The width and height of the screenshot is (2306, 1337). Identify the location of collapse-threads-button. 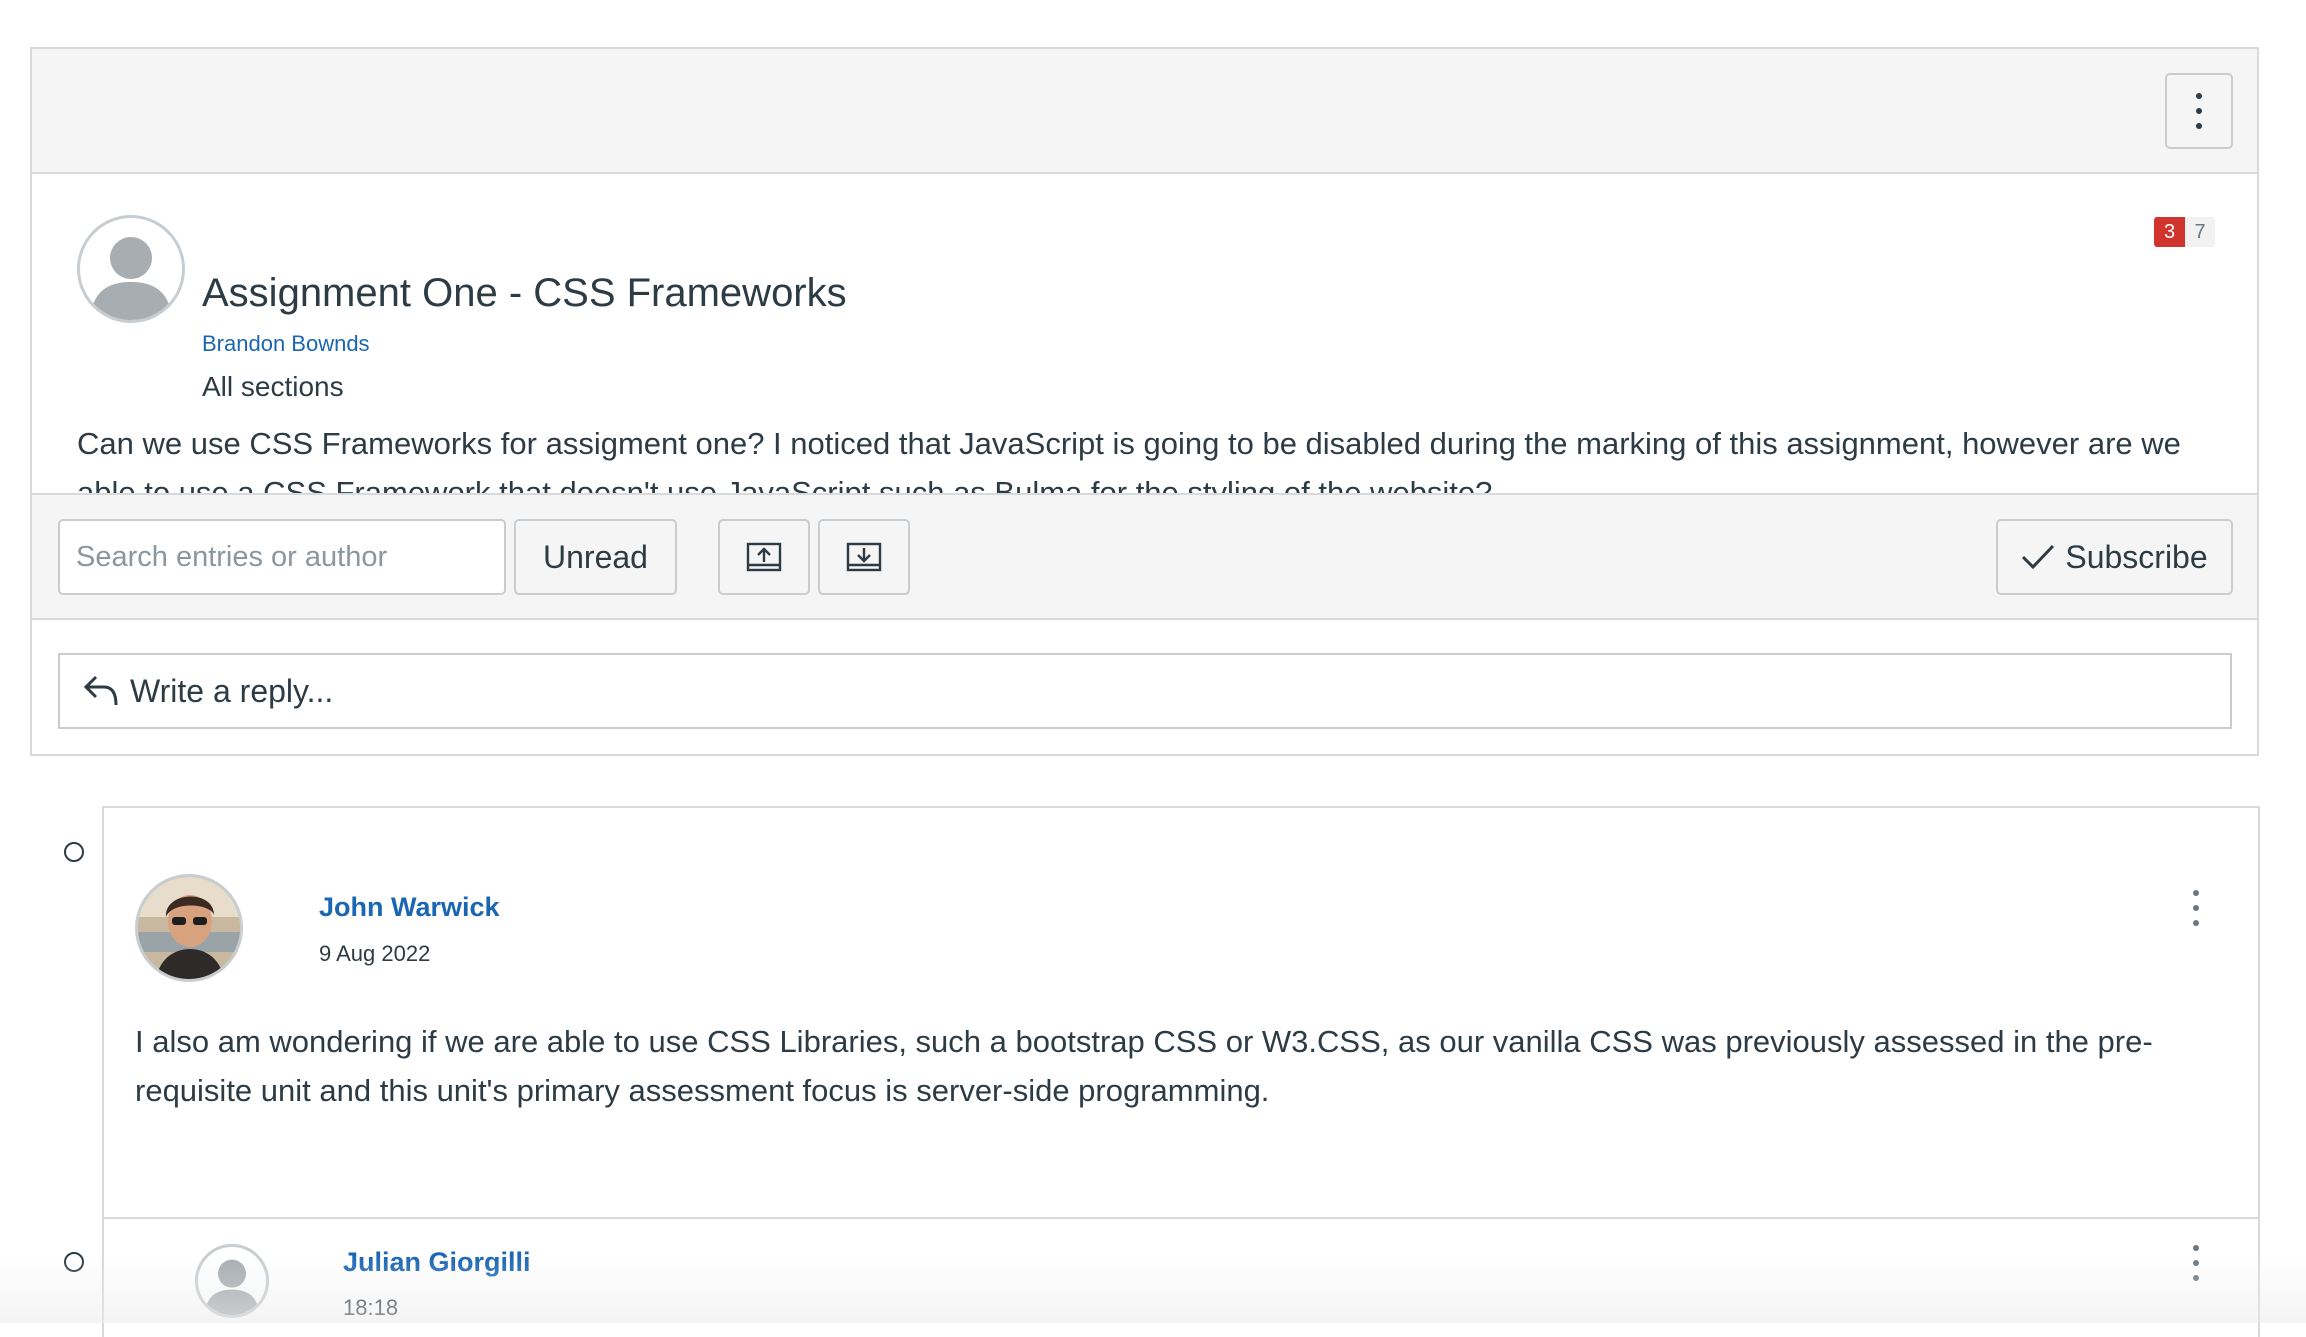
(764, 557).